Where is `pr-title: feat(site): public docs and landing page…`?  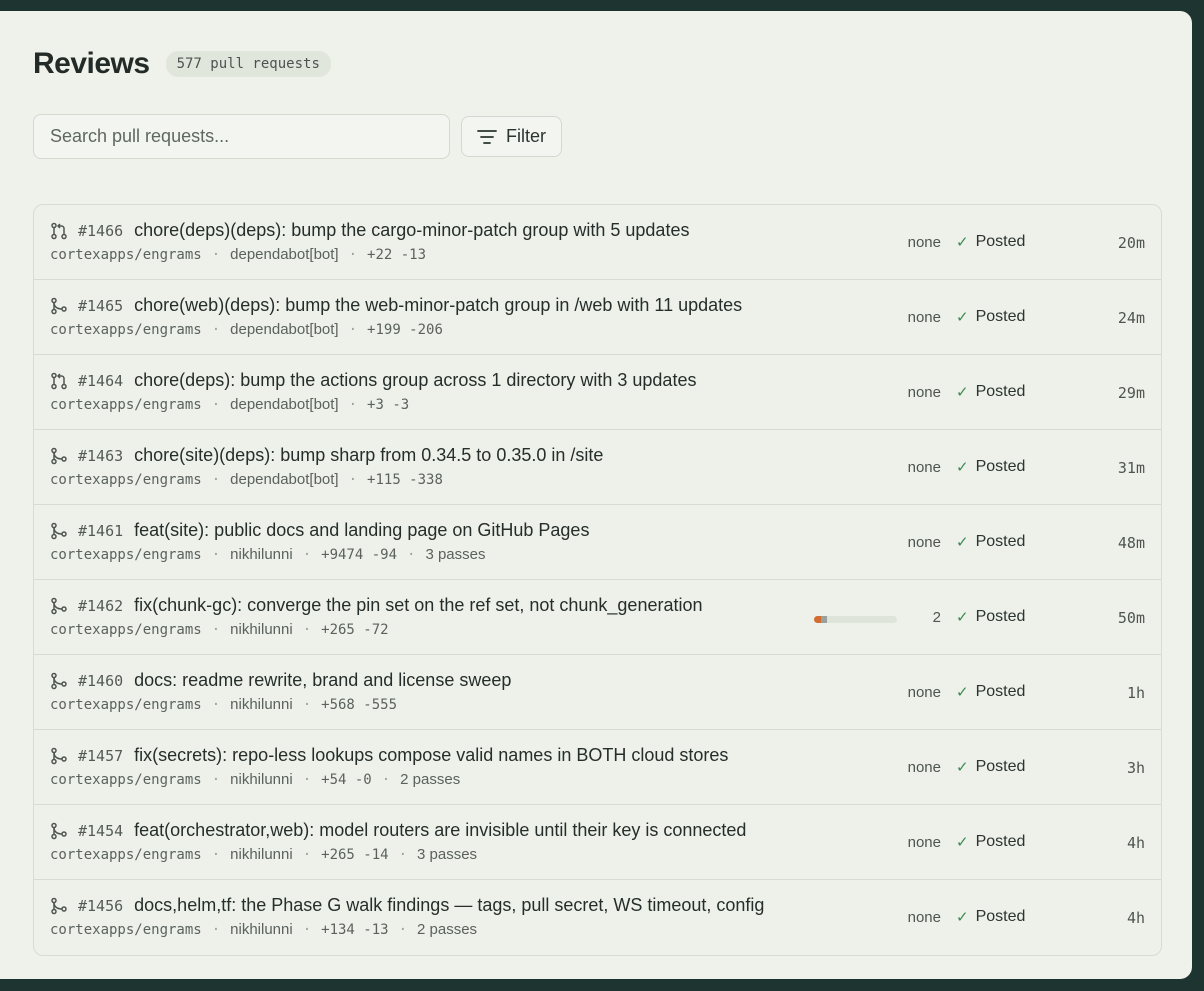 pr-title: feat(site): public docs and landing page… is located at coordinates (361, 530).